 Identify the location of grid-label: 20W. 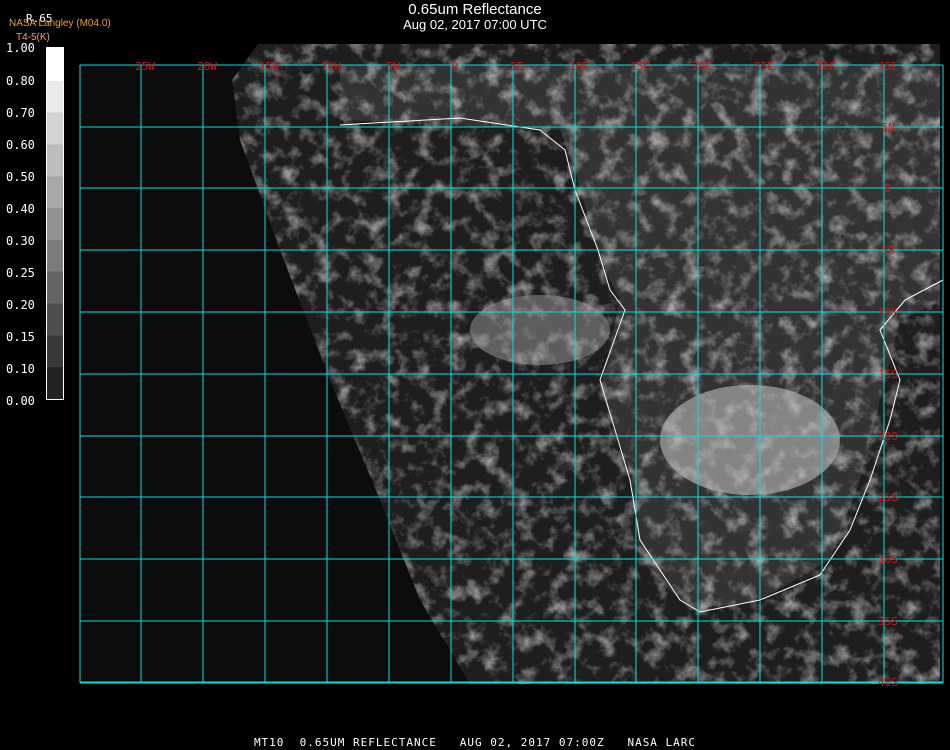
(207, 66).